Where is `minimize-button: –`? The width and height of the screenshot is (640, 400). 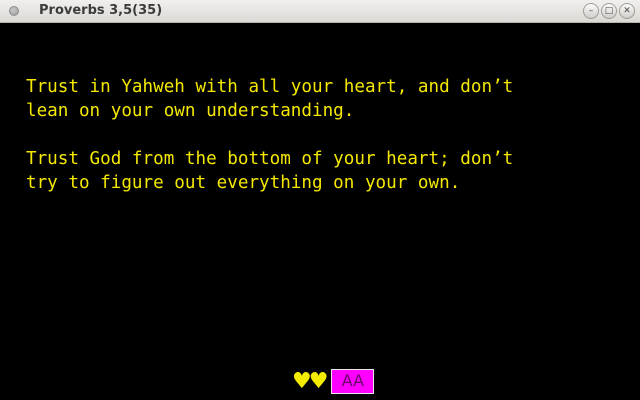 minimize-button: – is located at coordinates (591, 11).